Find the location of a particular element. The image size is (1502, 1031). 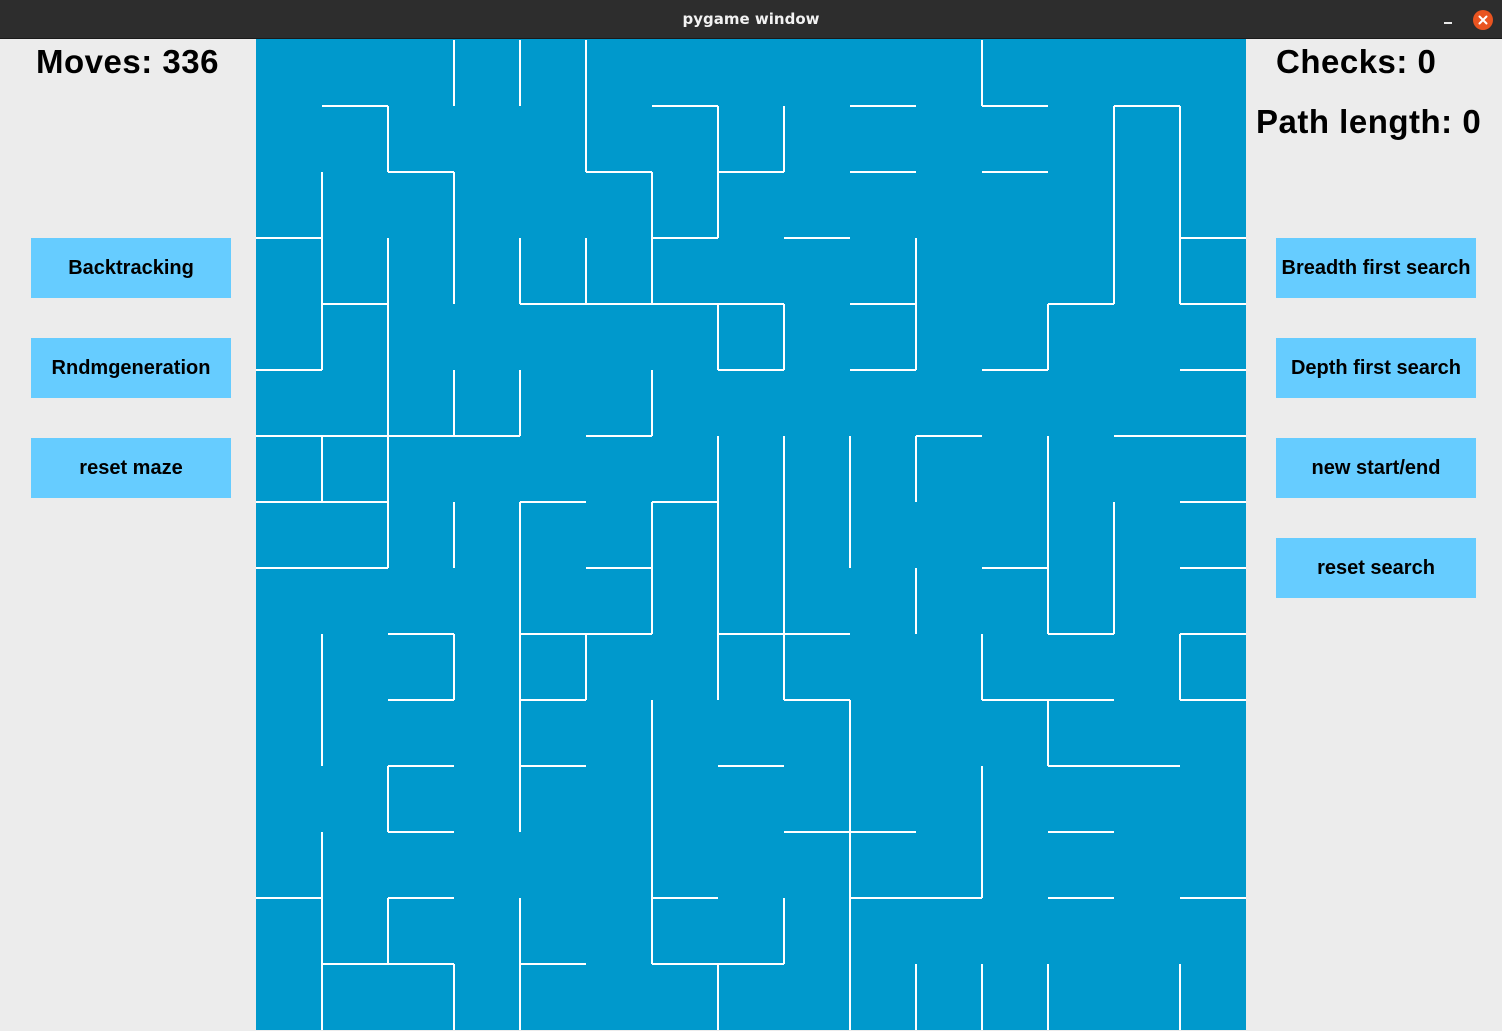

close-icon is located at coordinates (1483, 20).